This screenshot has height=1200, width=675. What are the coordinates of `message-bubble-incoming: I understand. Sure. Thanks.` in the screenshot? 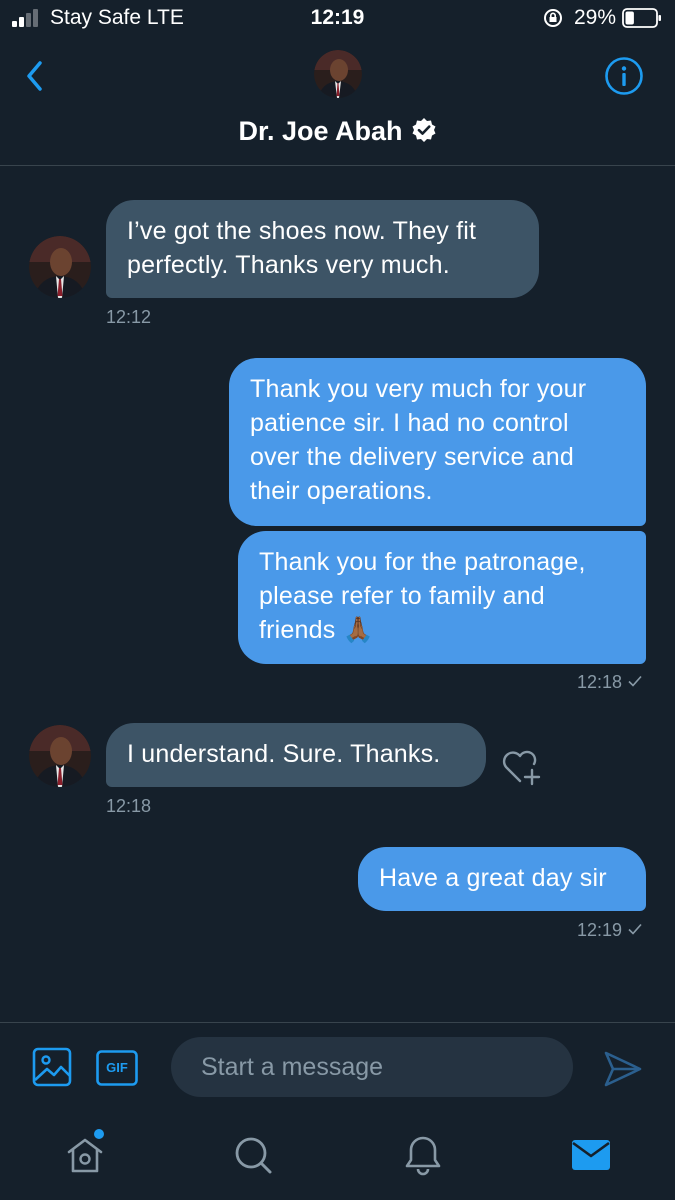 It's located at (296, 755).